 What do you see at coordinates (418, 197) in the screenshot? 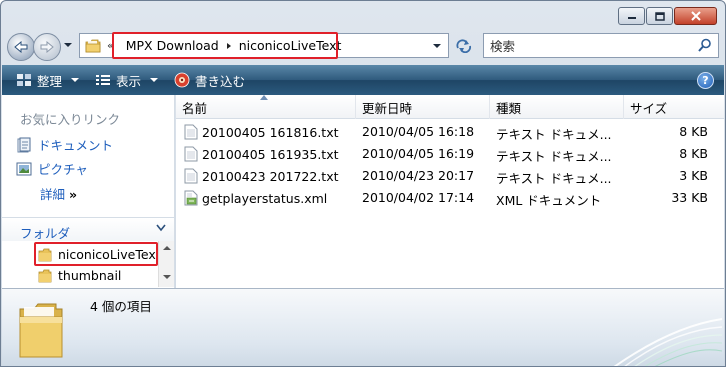
I see `file-date: 2010/04/02 17:14` at bounding box center [418, 197].